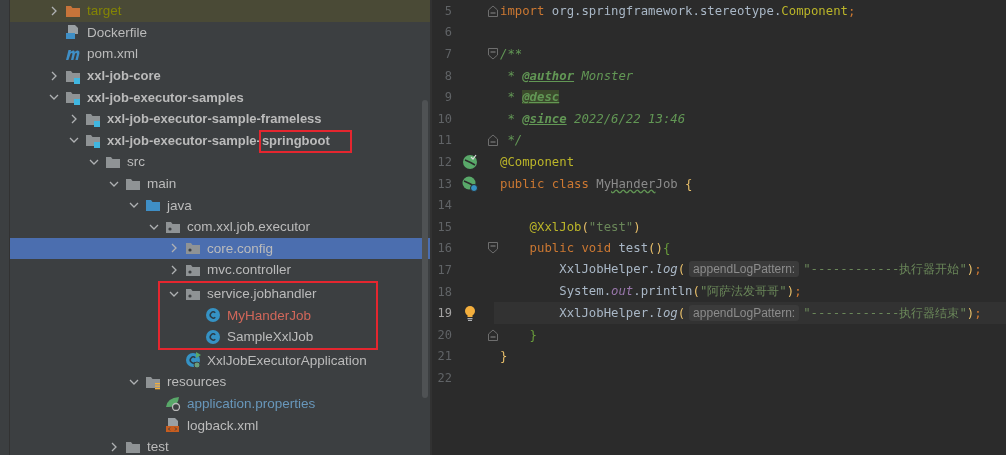 The image size is (1006, 455). What do you see at coordinates (220, 162) in the screenshot?
I see `tree-item: src` at bounding box center [220, 162].